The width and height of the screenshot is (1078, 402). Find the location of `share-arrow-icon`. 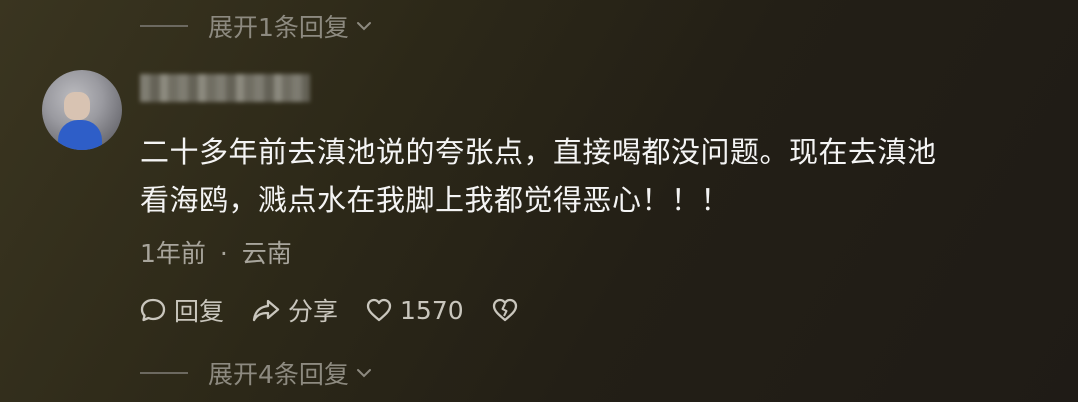

share-arrow-icon is located at coordinates (266, 310).